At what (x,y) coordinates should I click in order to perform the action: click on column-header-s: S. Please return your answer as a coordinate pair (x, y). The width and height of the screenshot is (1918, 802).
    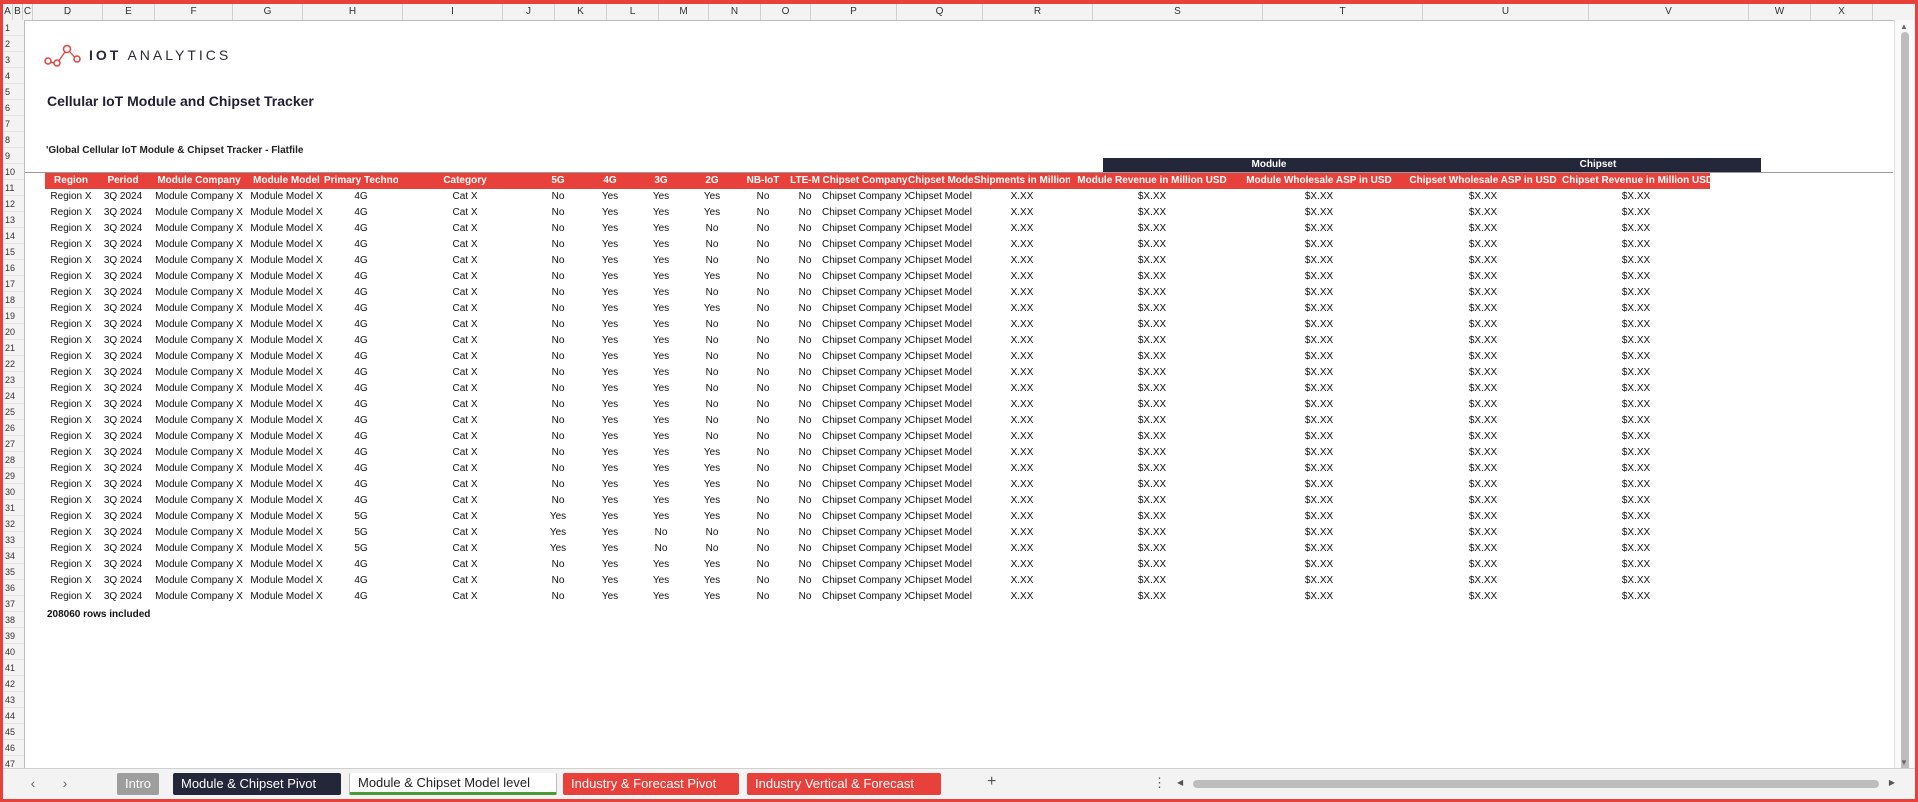
    Looking at the image, I should click on (1178, 12).